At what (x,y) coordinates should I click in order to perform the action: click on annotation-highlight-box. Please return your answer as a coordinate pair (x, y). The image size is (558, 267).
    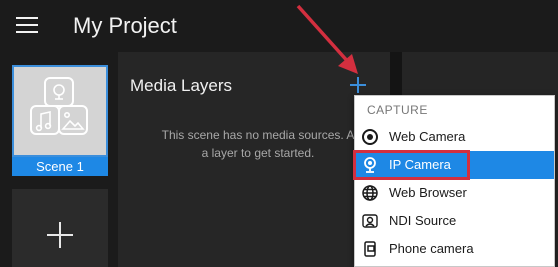
    Looking at the image, I should click on (411, 165).